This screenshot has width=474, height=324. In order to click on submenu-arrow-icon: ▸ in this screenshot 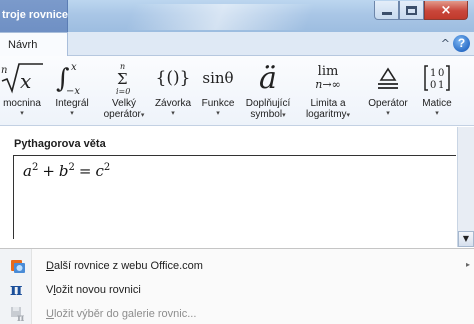, I will do `click(467, 264)`.